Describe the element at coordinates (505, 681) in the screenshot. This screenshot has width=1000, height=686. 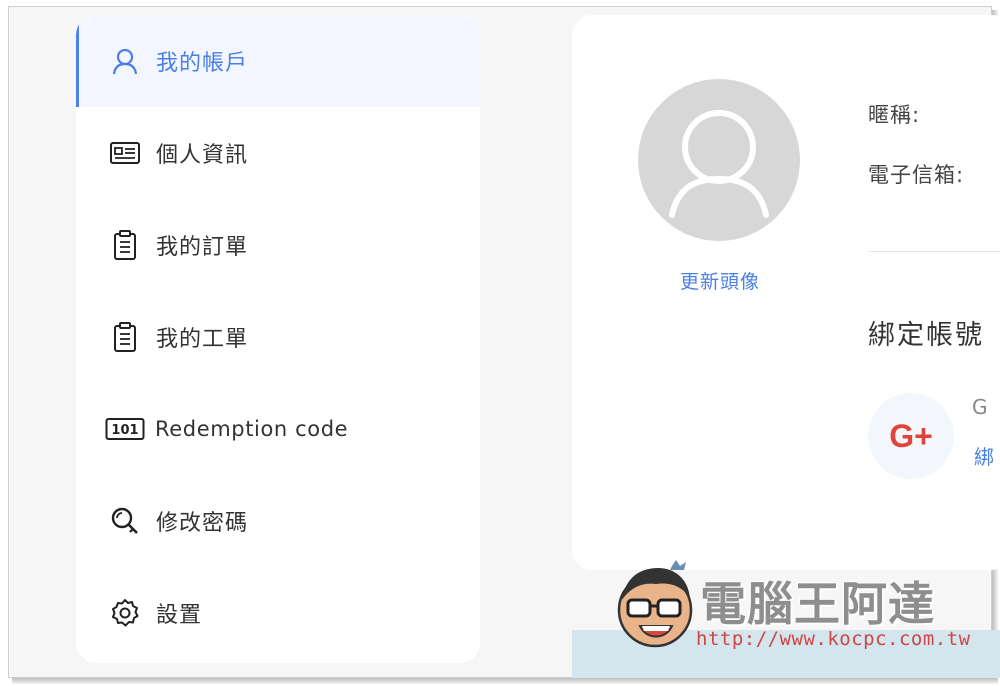
I see `window-shadow-bottom` at that location.